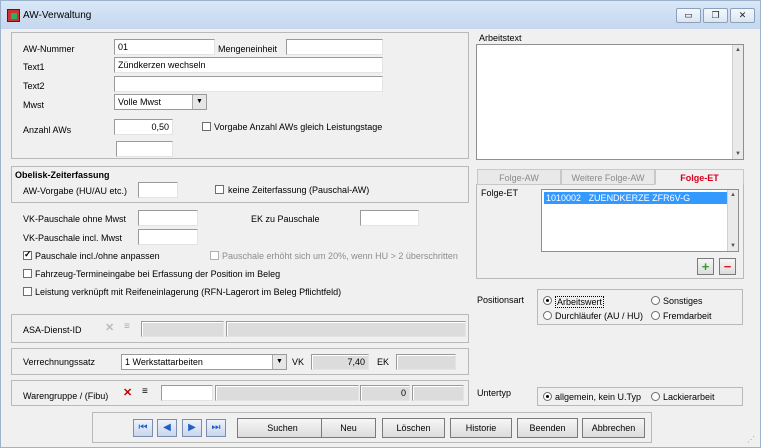  Describe the element at coordinates (182, 329) in the screenshot. I see `asa-id-input` at that location.